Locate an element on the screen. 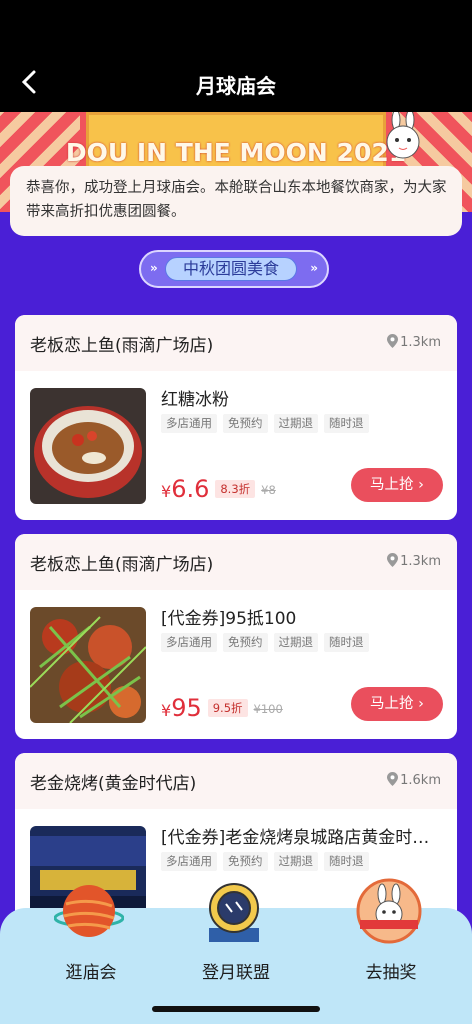  price: 6.6 is located at coordinates (190, 489).